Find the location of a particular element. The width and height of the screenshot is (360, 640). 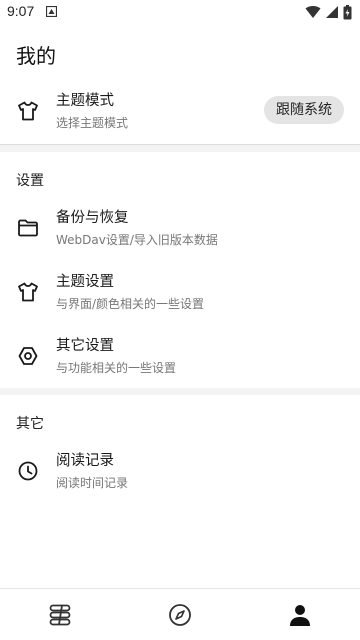

theme-settings-title: 主题设置 is located at coordinates (85, 282).